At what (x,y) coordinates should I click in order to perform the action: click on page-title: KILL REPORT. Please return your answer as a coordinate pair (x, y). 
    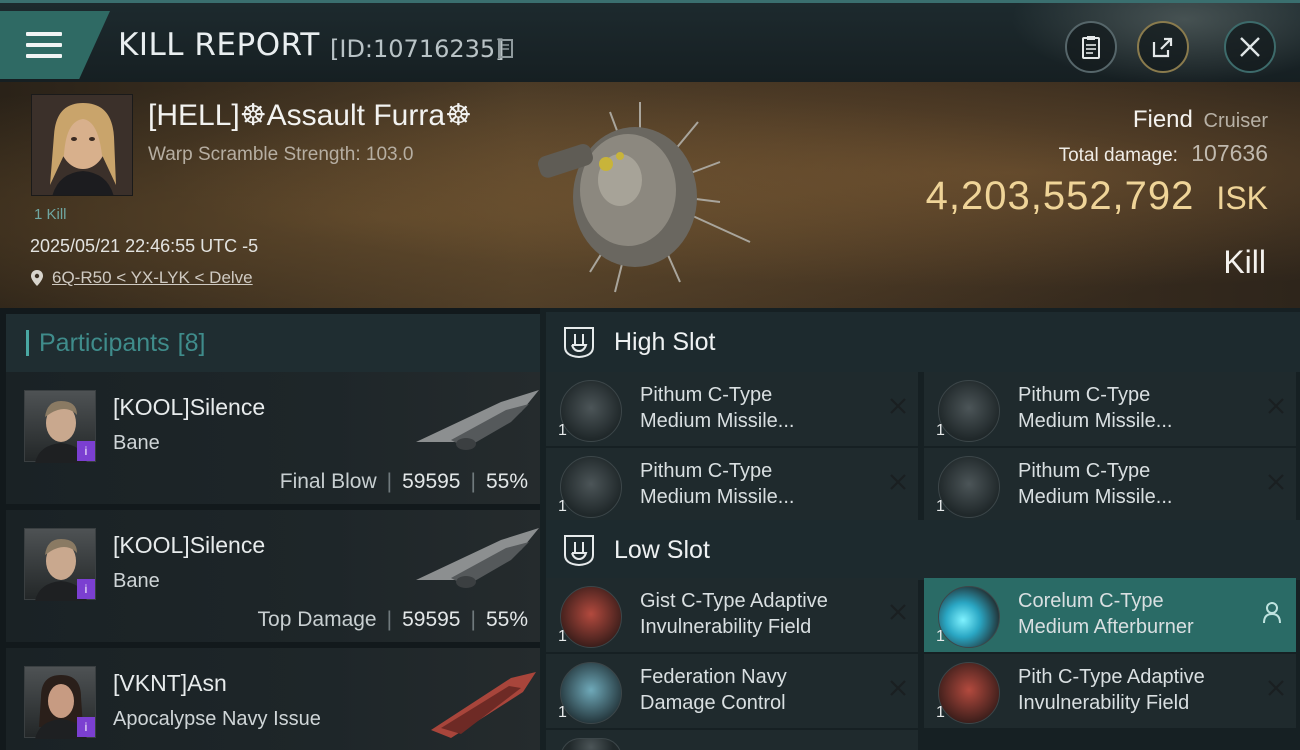
    Looking at the image, I should click on (219, 45).